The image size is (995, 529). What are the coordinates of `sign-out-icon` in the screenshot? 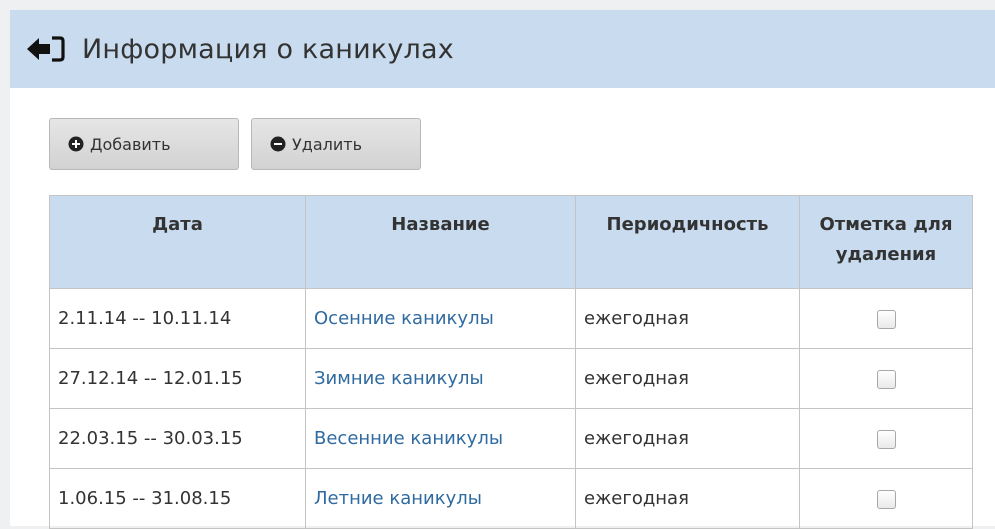 It's located at (47, 49).